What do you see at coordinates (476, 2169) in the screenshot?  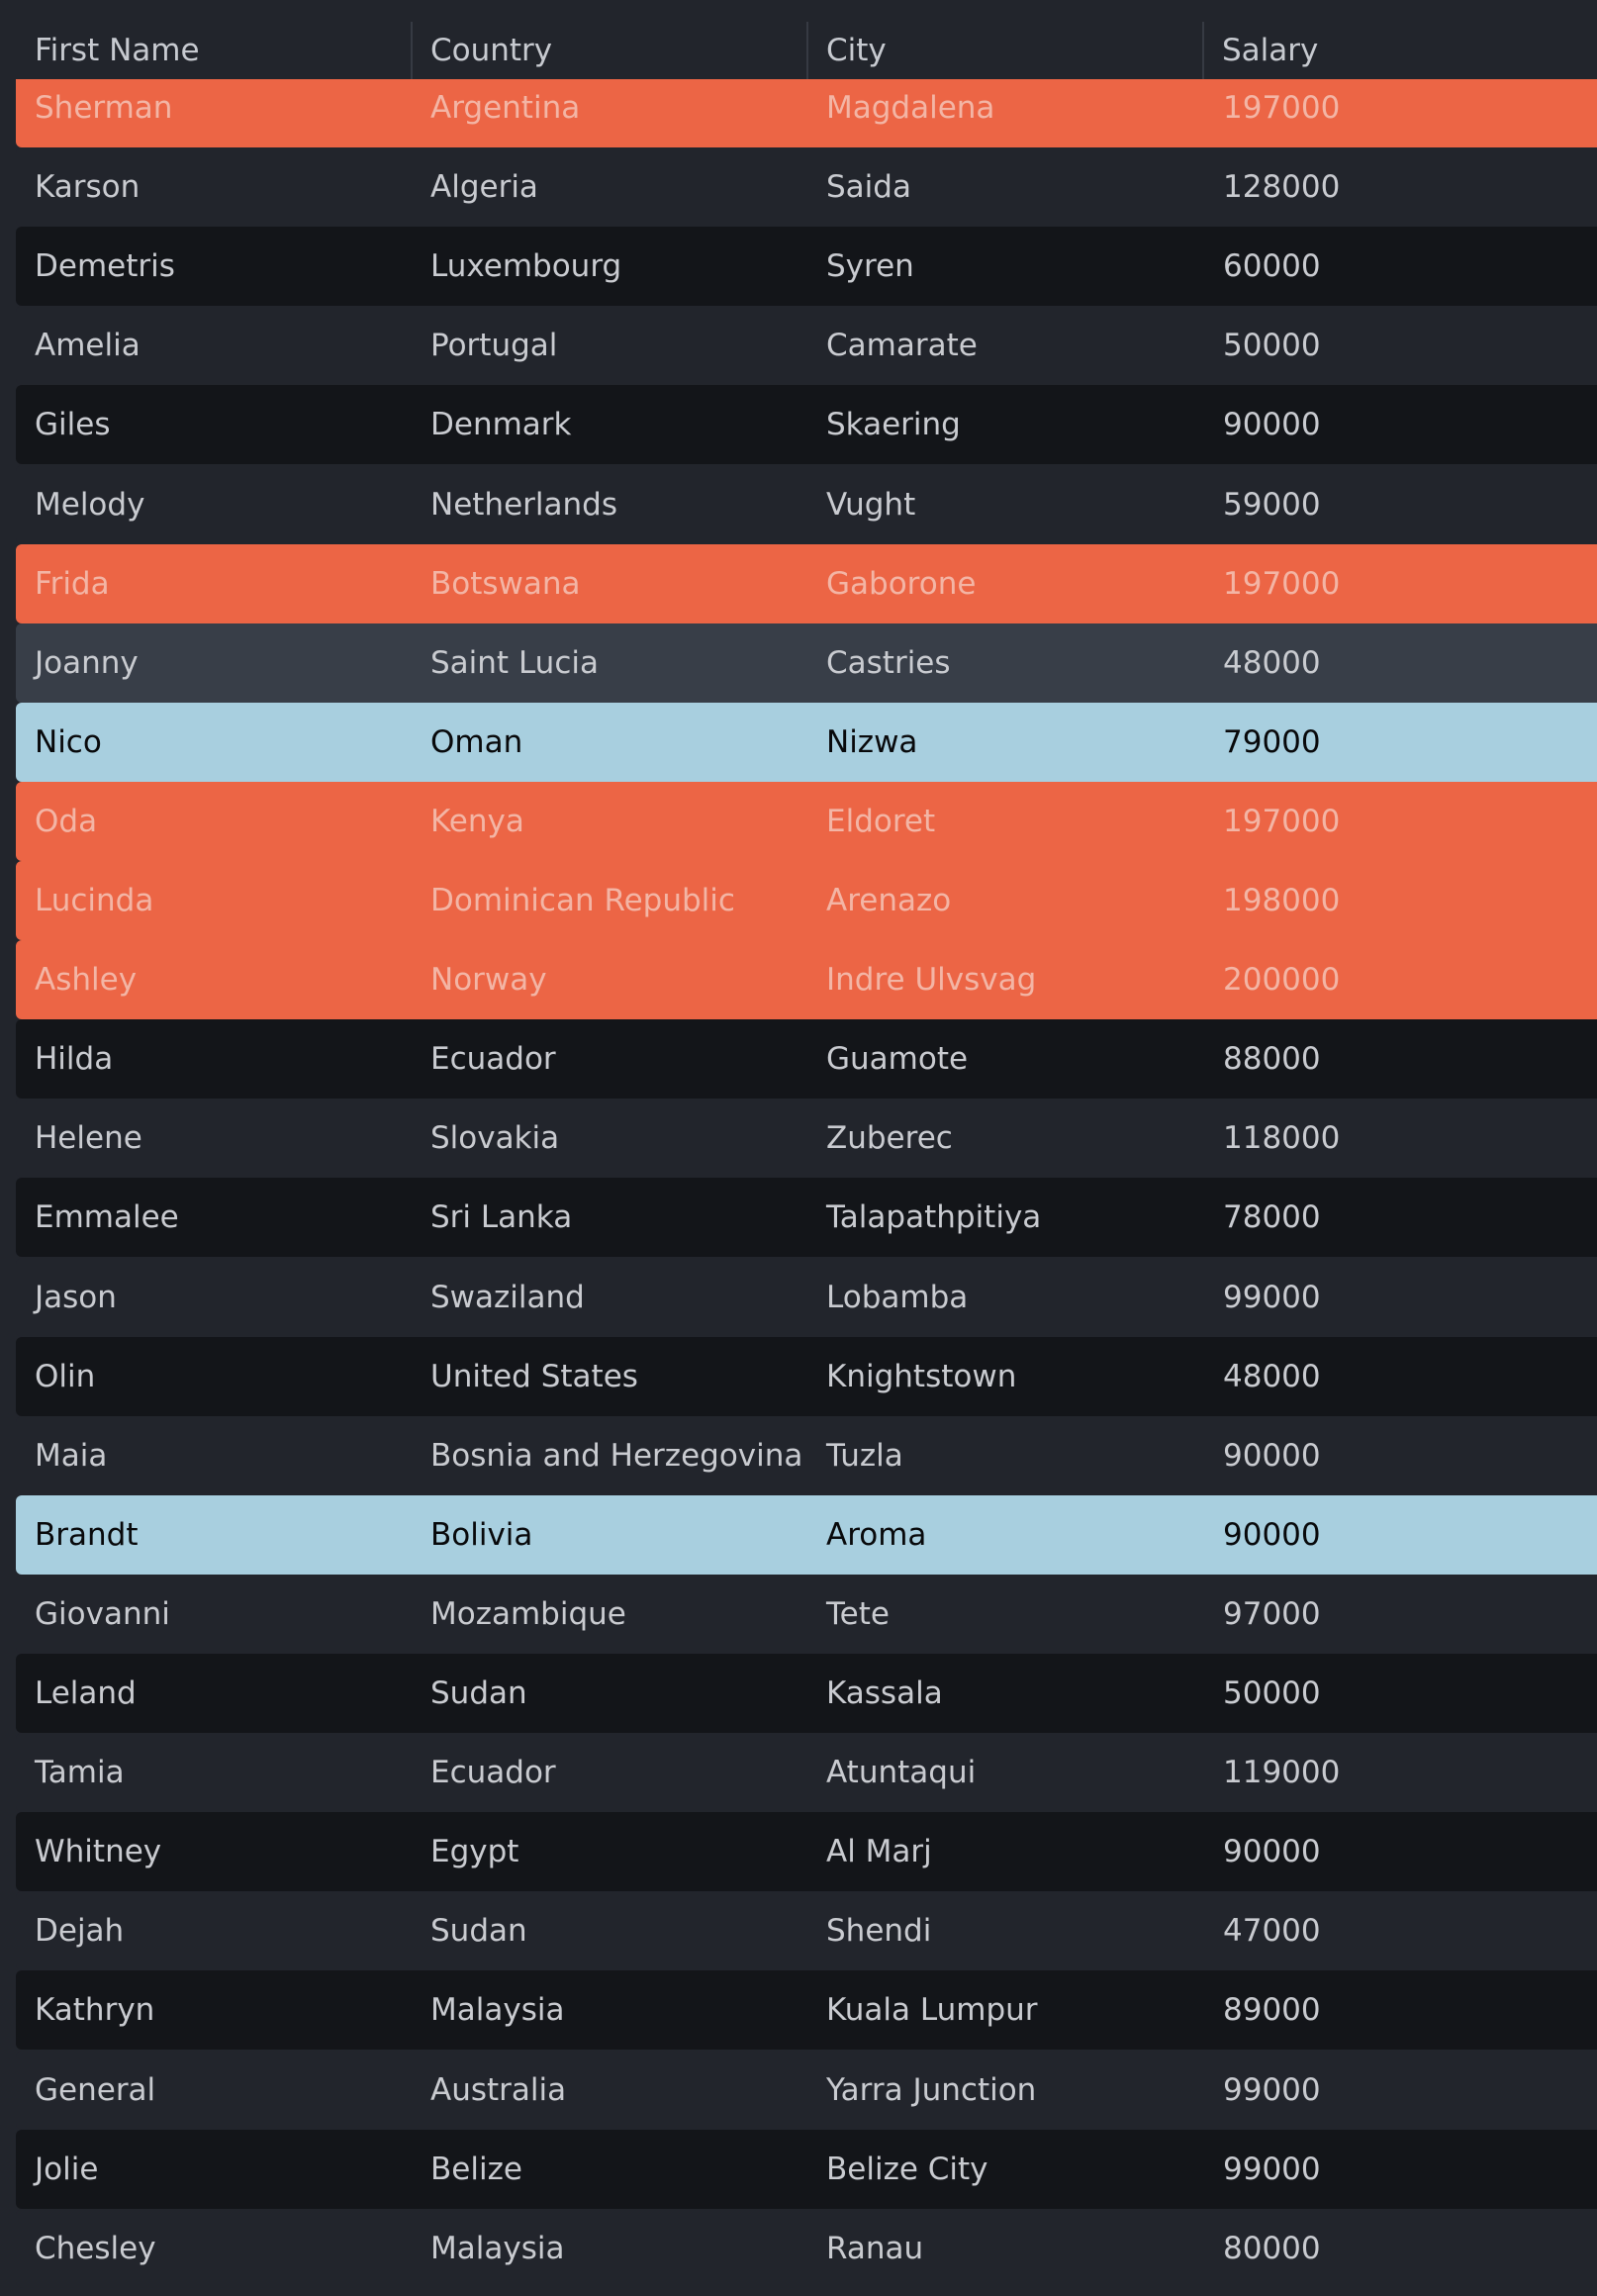 I see `cell-country: Belize` at bounding box center [476, 2169].